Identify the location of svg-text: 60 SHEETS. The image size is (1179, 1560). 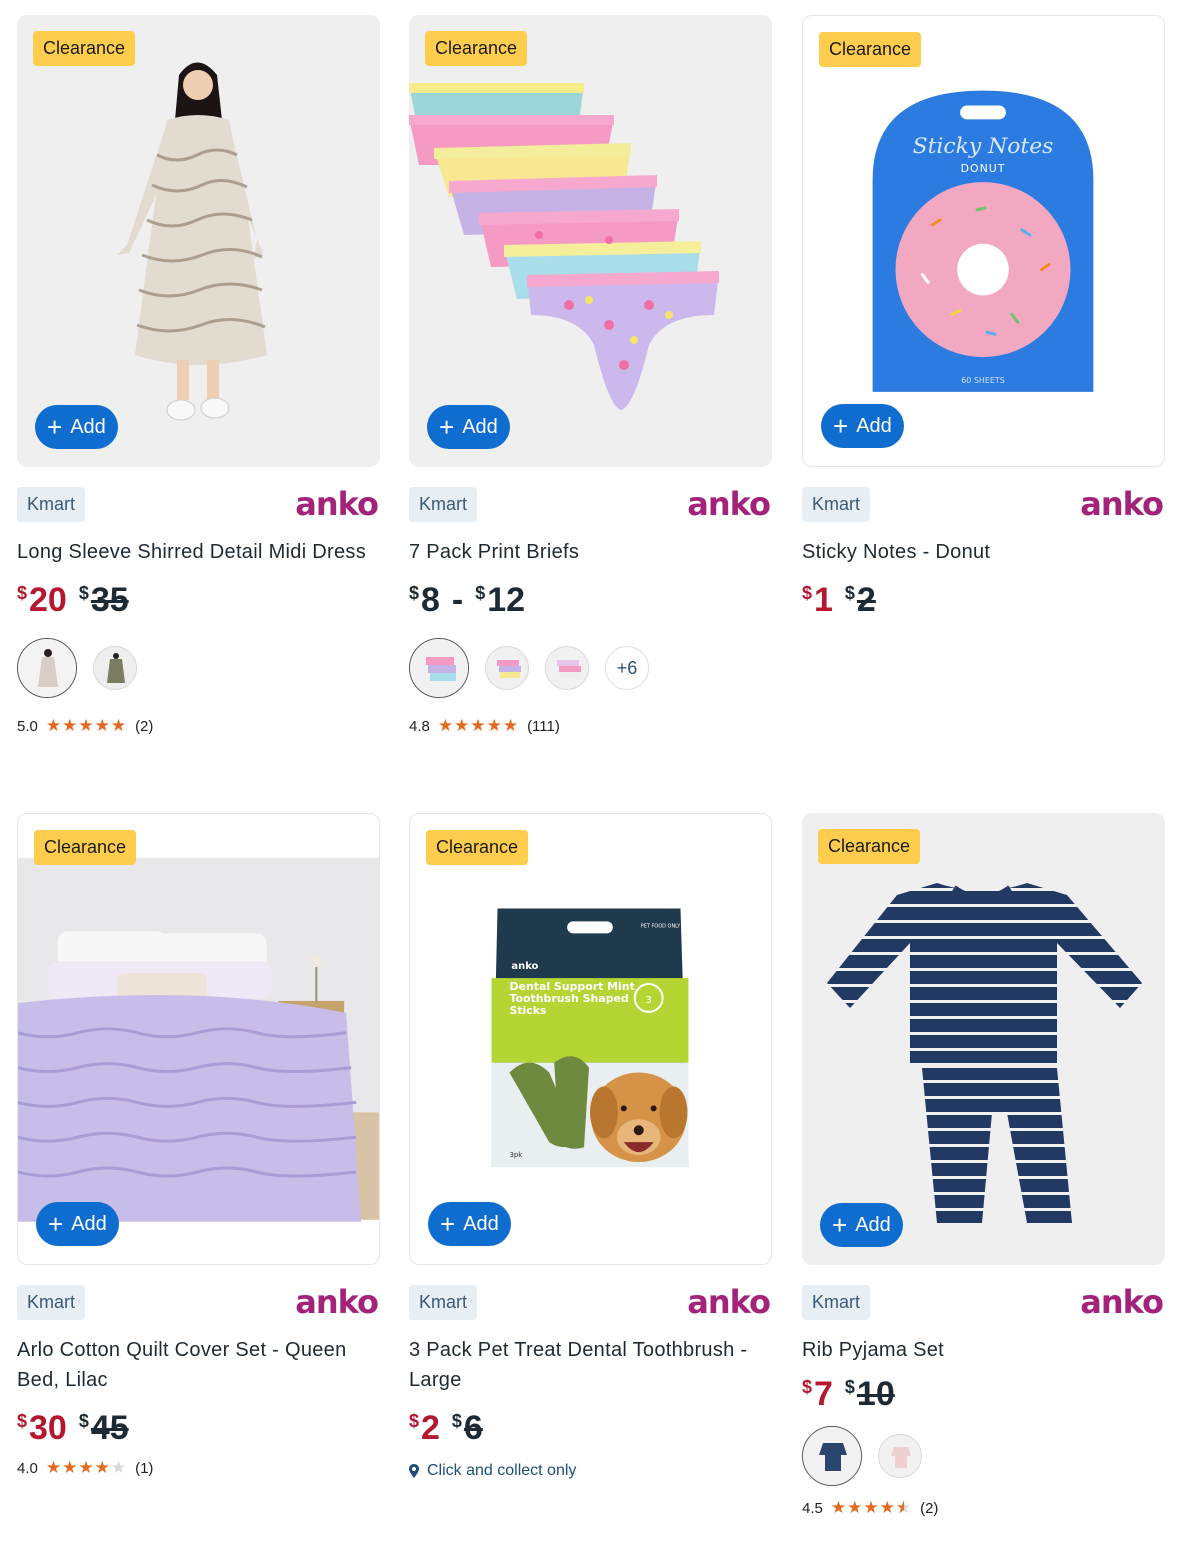
(983, 380).